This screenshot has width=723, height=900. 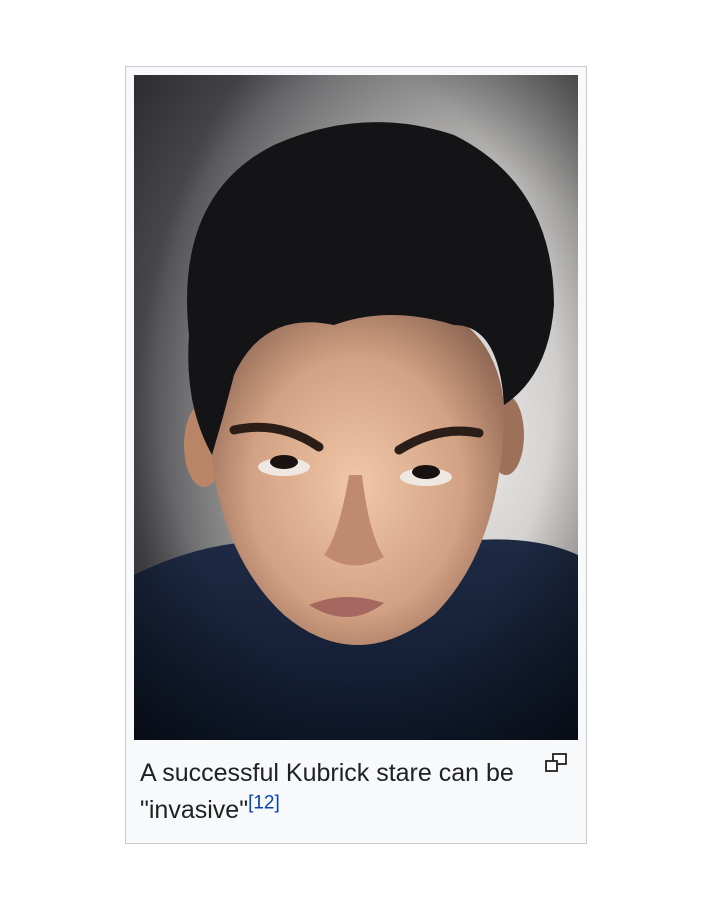 I want to click on citation-link: [12], so click(x=264, y=803).